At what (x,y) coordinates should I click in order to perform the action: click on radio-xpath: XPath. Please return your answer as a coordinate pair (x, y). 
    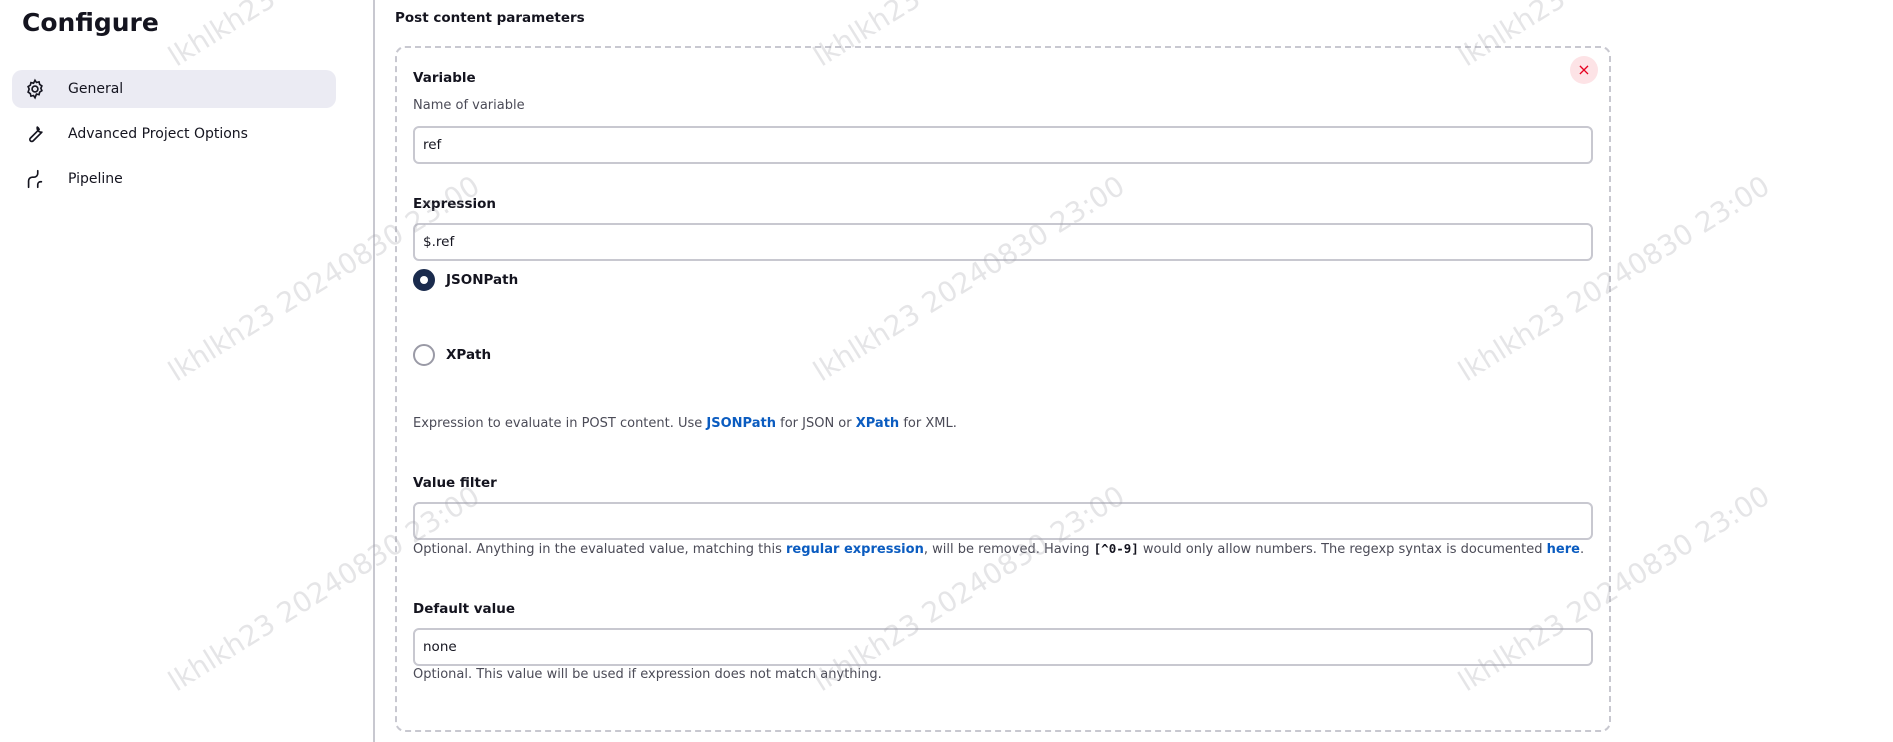
    Looking at the image, I should click on (452, 355).